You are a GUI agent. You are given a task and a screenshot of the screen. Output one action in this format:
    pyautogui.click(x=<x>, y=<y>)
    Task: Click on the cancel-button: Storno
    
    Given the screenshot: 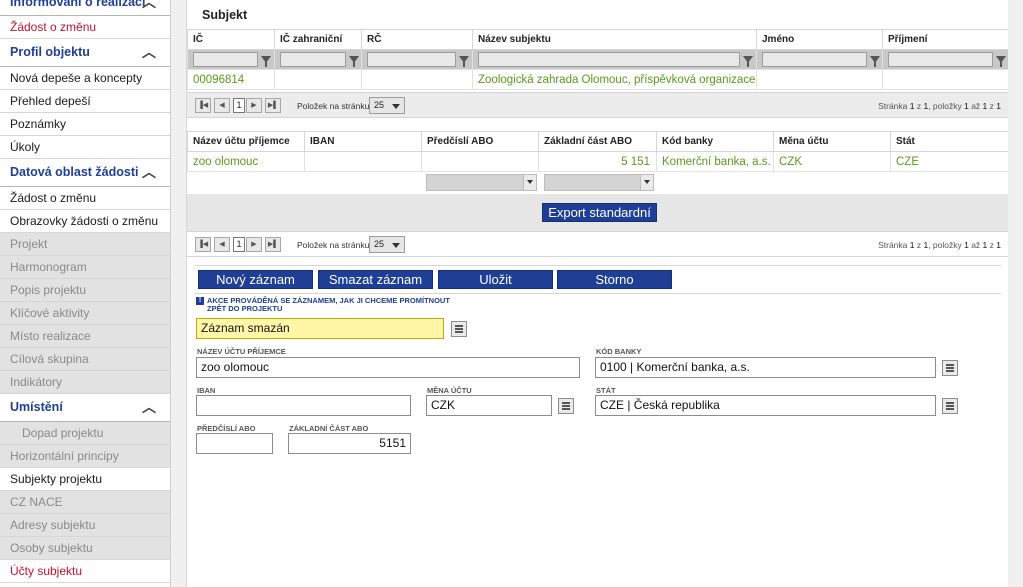 What is the action you would take?
    pyautogui.click(x=614, y=279)
    